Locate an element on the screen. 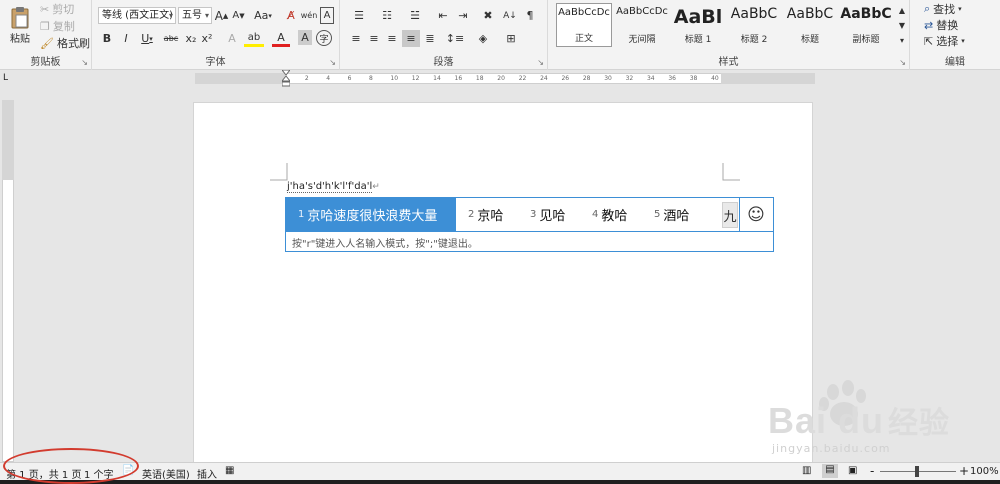 The height and width of the screenshot is (484, 1000). style-no-spacing: AaBbCcDc 无间隔 is located at coordinates (642, 25).